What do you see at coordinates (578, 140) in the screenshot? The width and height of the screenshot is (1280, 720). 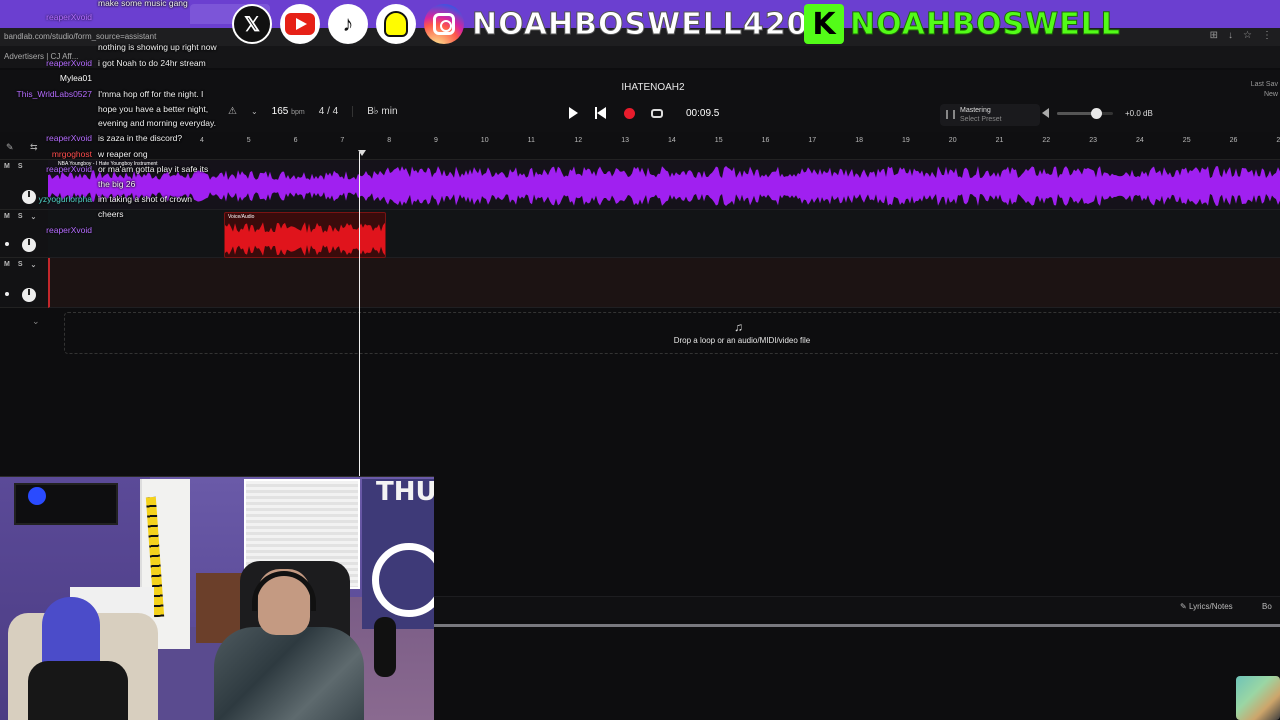 I see `ruler-tick-label: 12` at bounding box center [578, 140].